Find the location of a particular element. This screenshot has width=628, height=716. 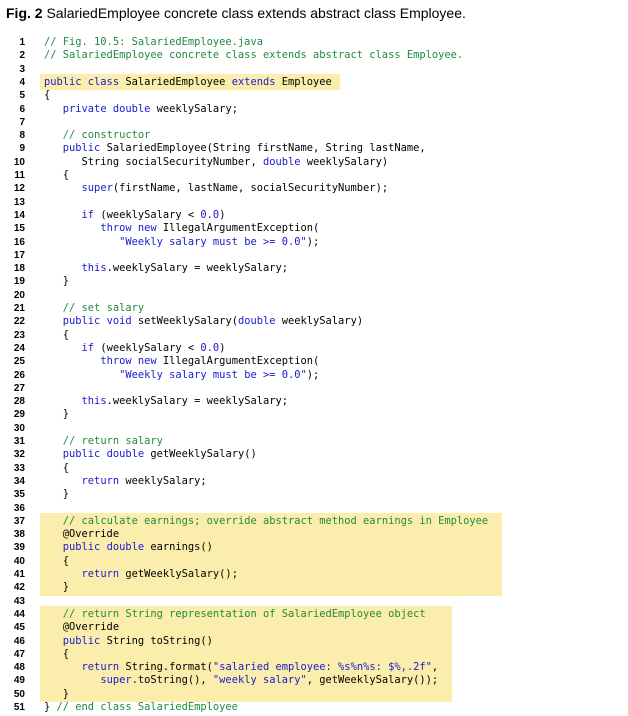

code-text: return getWeeklySalary(); is located at coordinates (141, 574).